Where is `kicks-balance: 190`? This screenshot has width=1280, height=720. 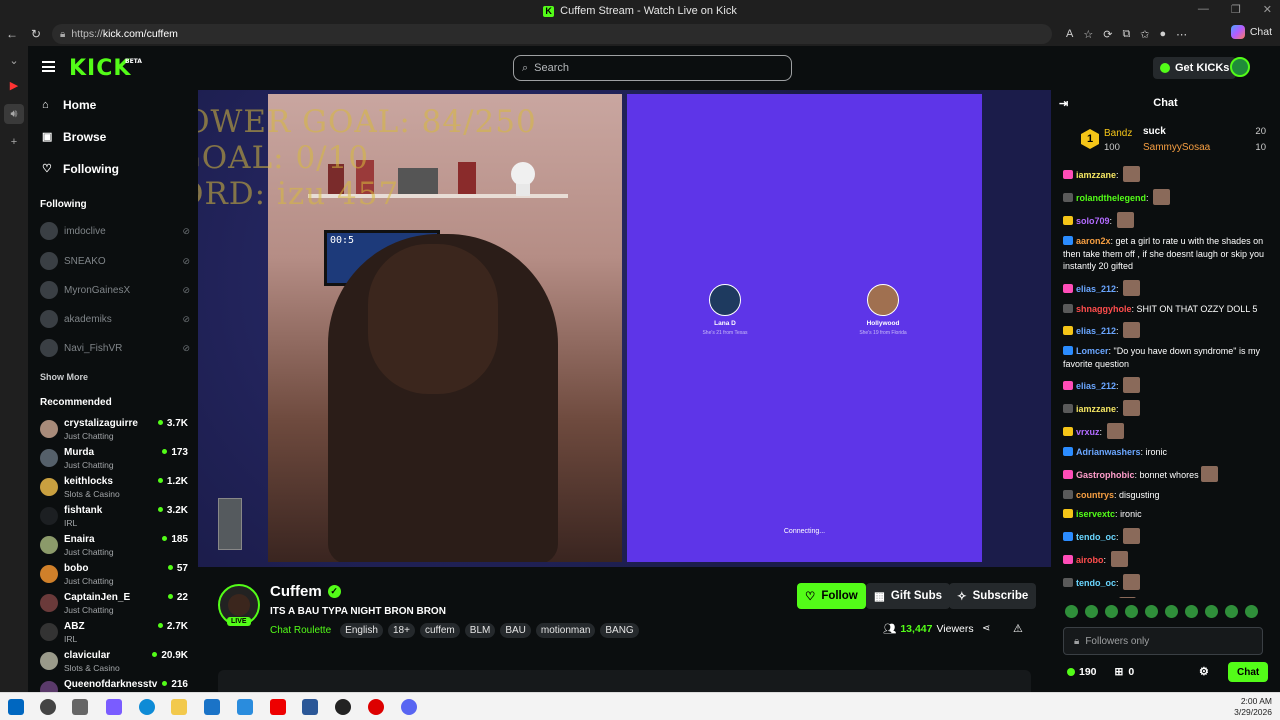
kicks-balance: 190 is located at coordinates (1082, 672).